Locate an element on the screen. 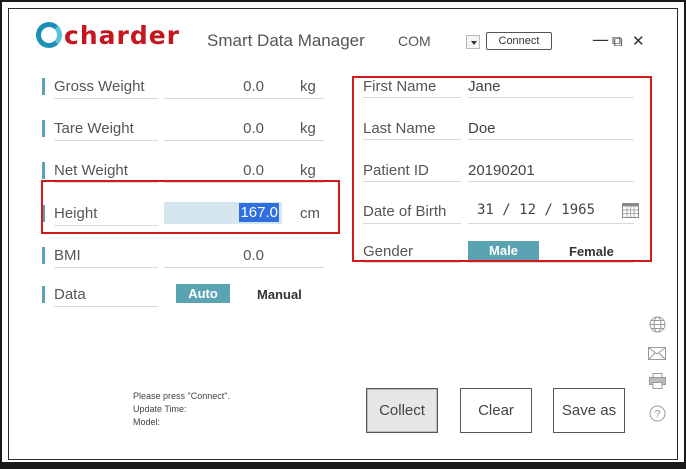  window-frame-top is located at coordinates (343, 1).